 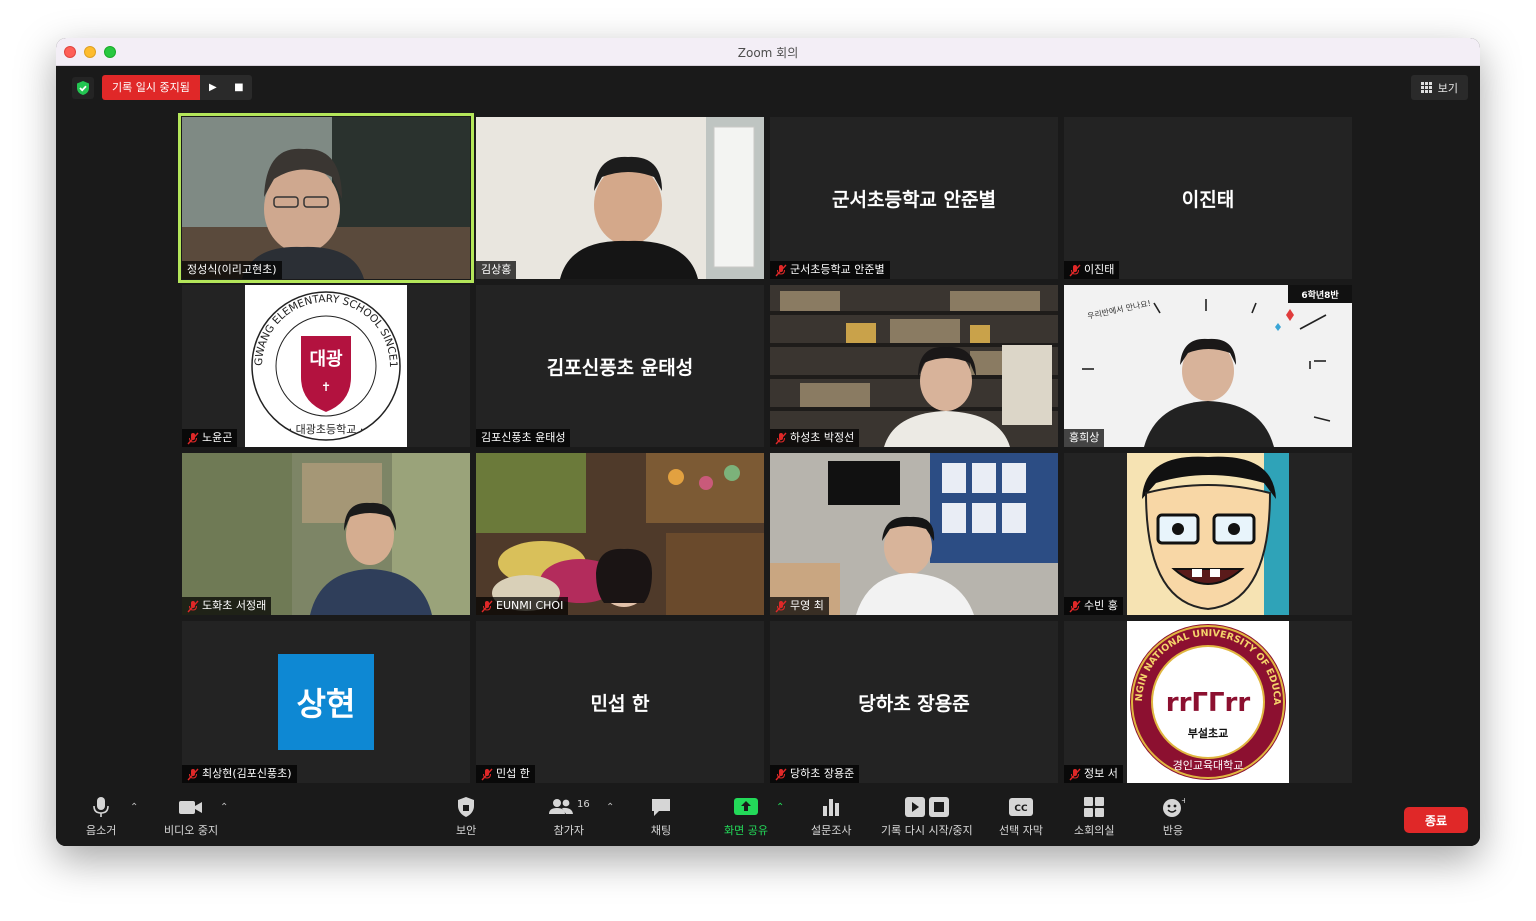 What do you see at coordinates (1093, 774) in the screenshot?
I see `participant-name-label: 정보 서` at bounding box center [1093, 774].